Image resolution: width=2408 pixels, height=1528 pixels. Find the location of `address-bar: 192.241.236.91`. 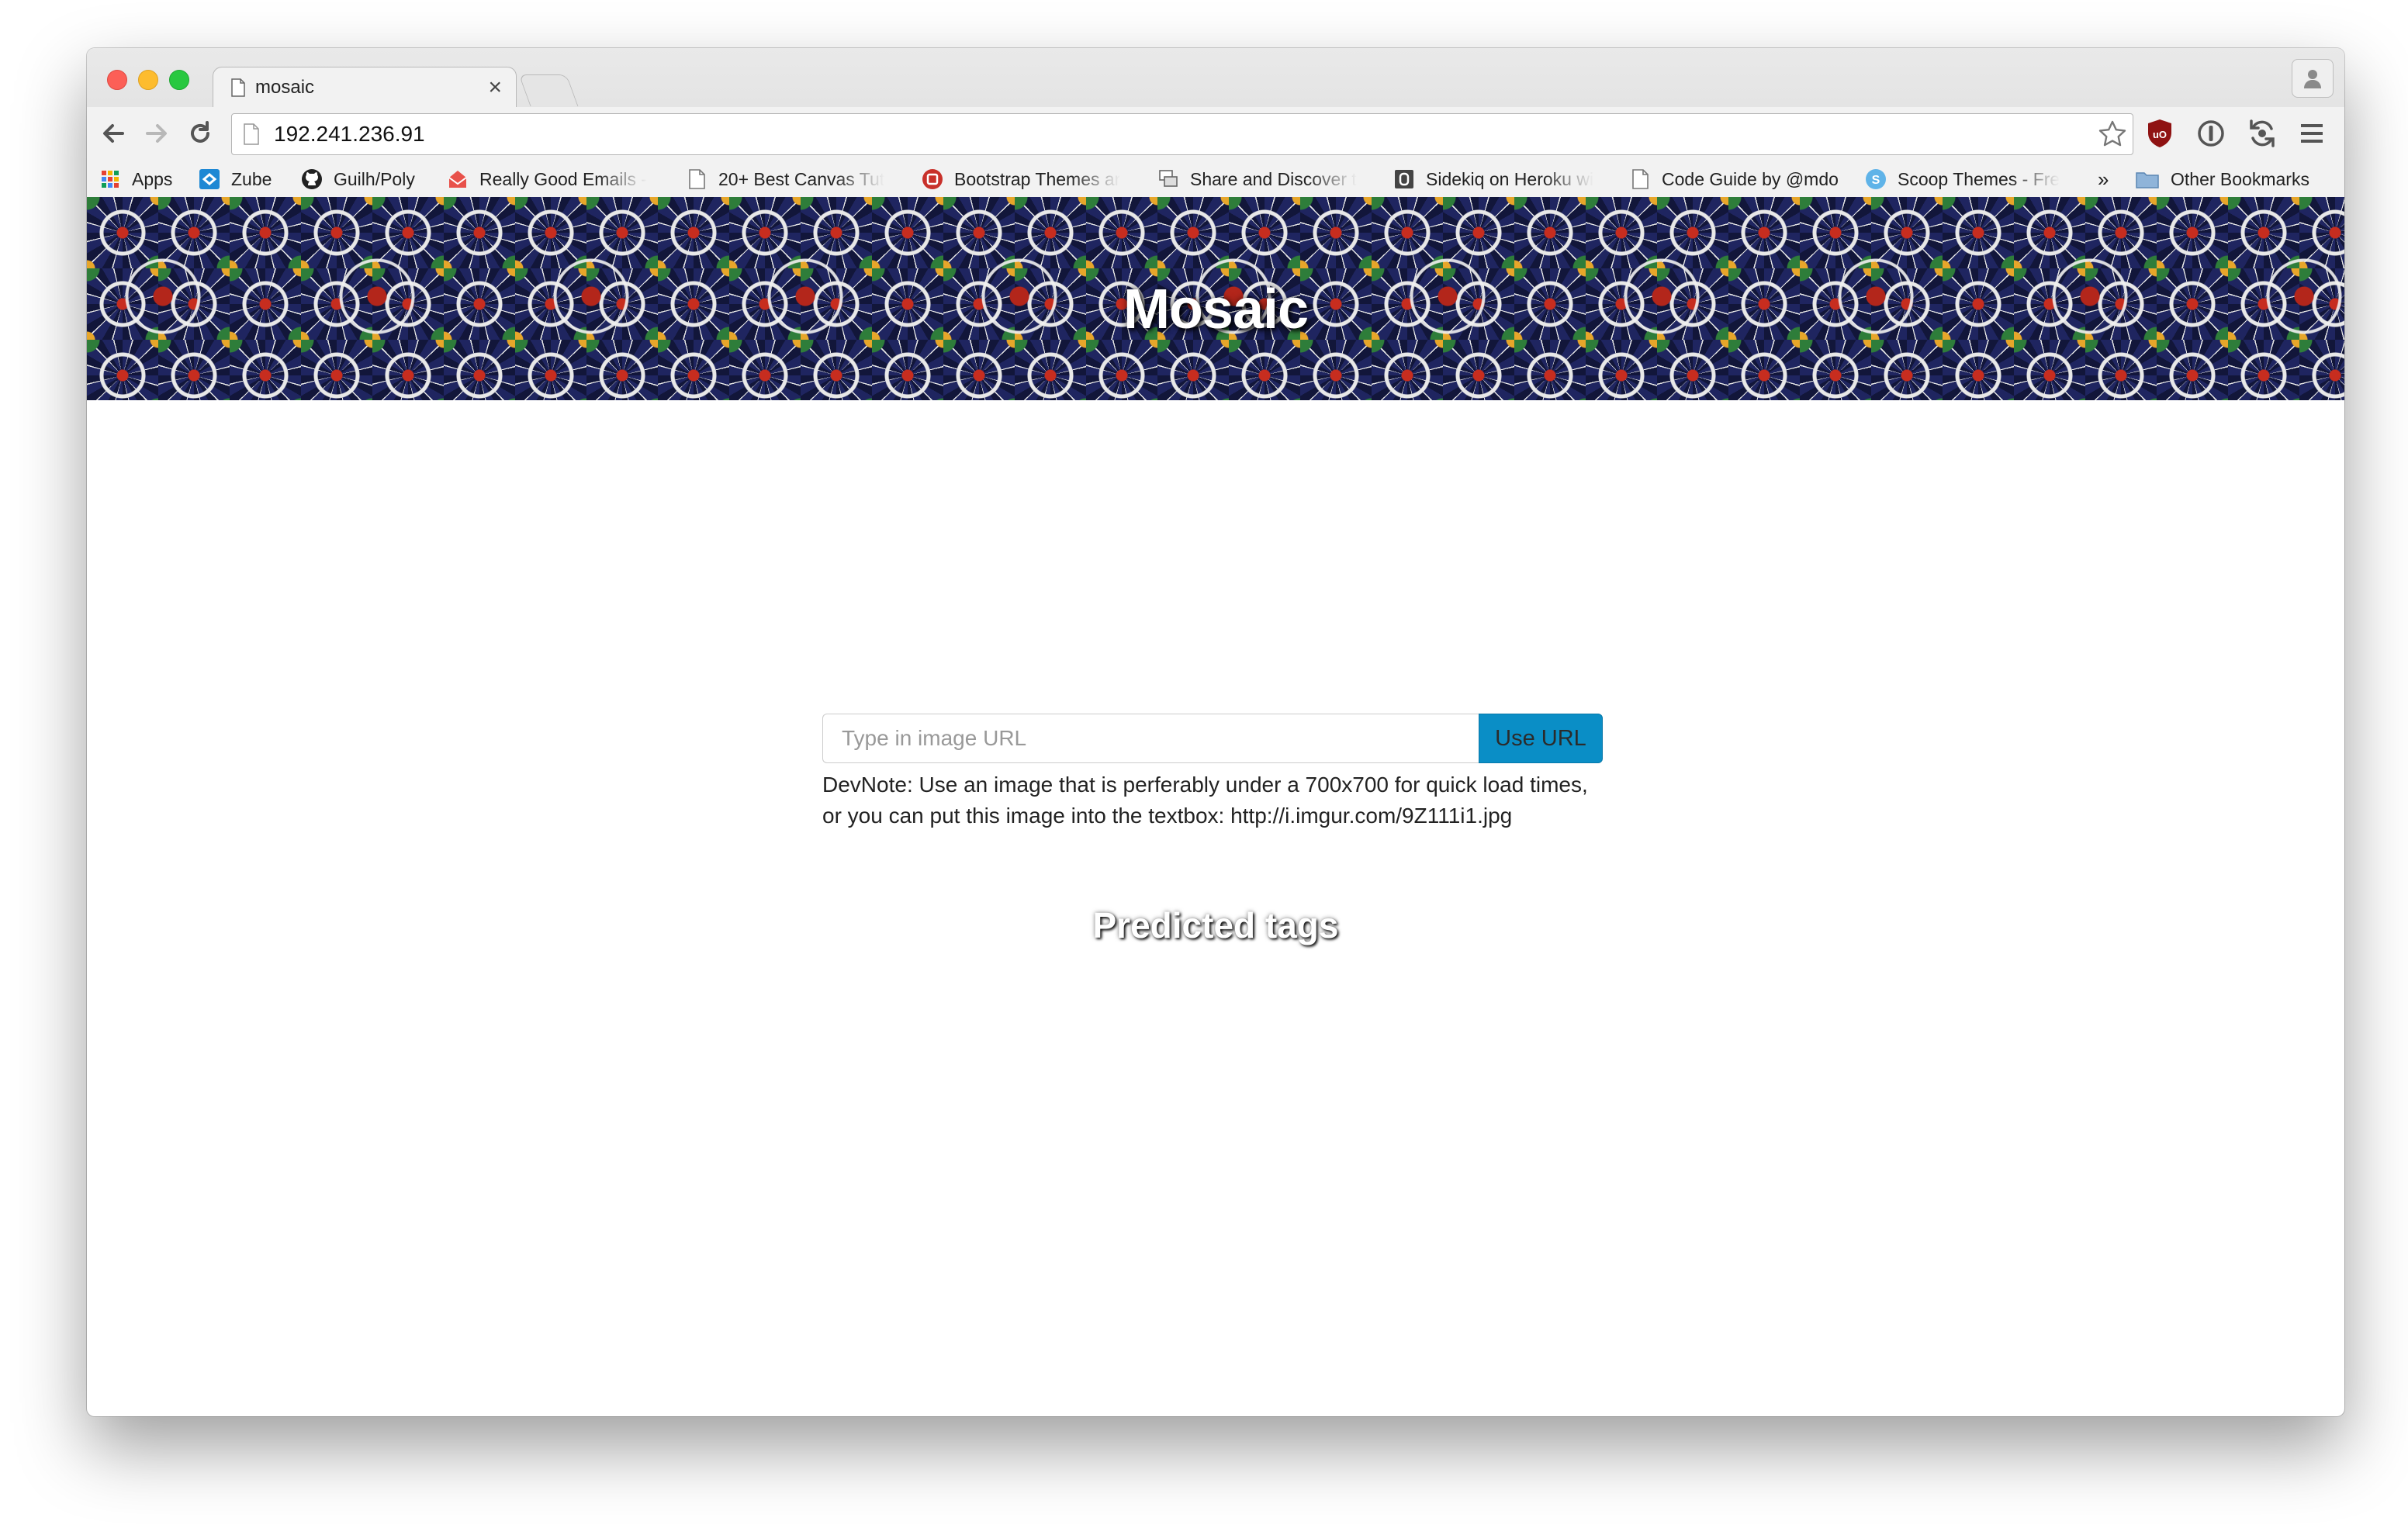

address-bar: 192.241.236.91 is located at coordinates (1182, 134).